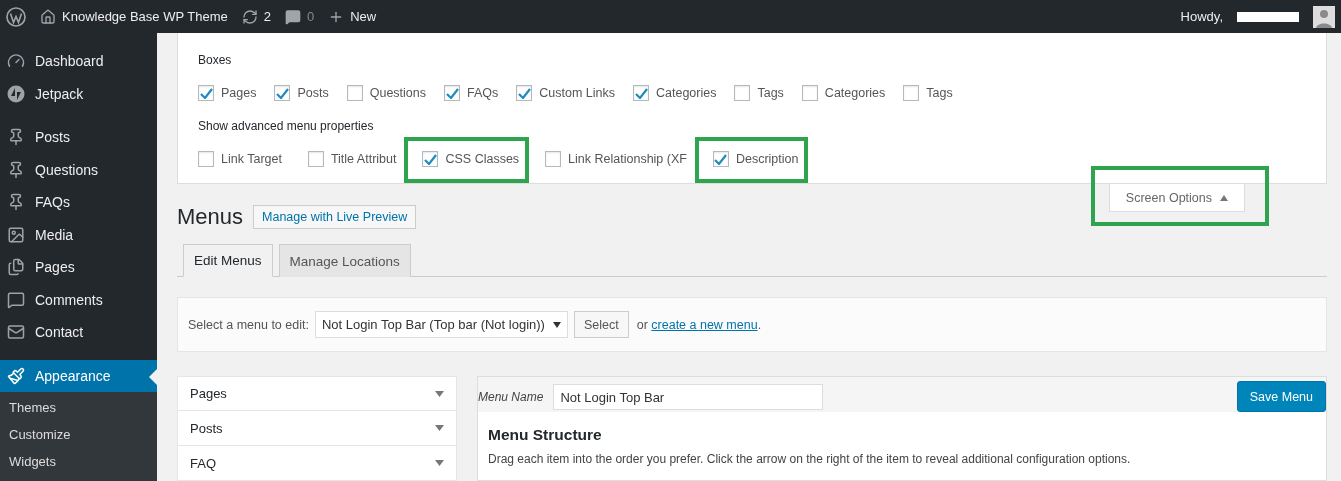  Describe the element at coordinates (301, 93) in the screenshot. I see `checkbox-option: Posts` at that location.